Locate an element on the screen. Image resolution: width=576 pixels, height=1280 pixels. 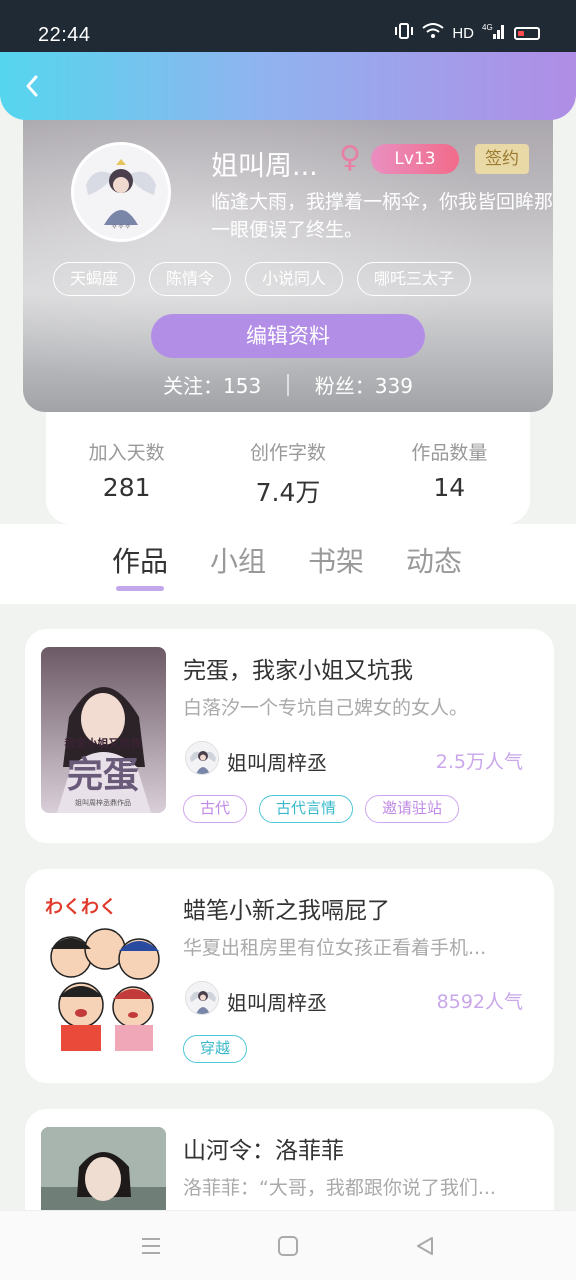
network-type: HD is located at coordinates (463, 33).